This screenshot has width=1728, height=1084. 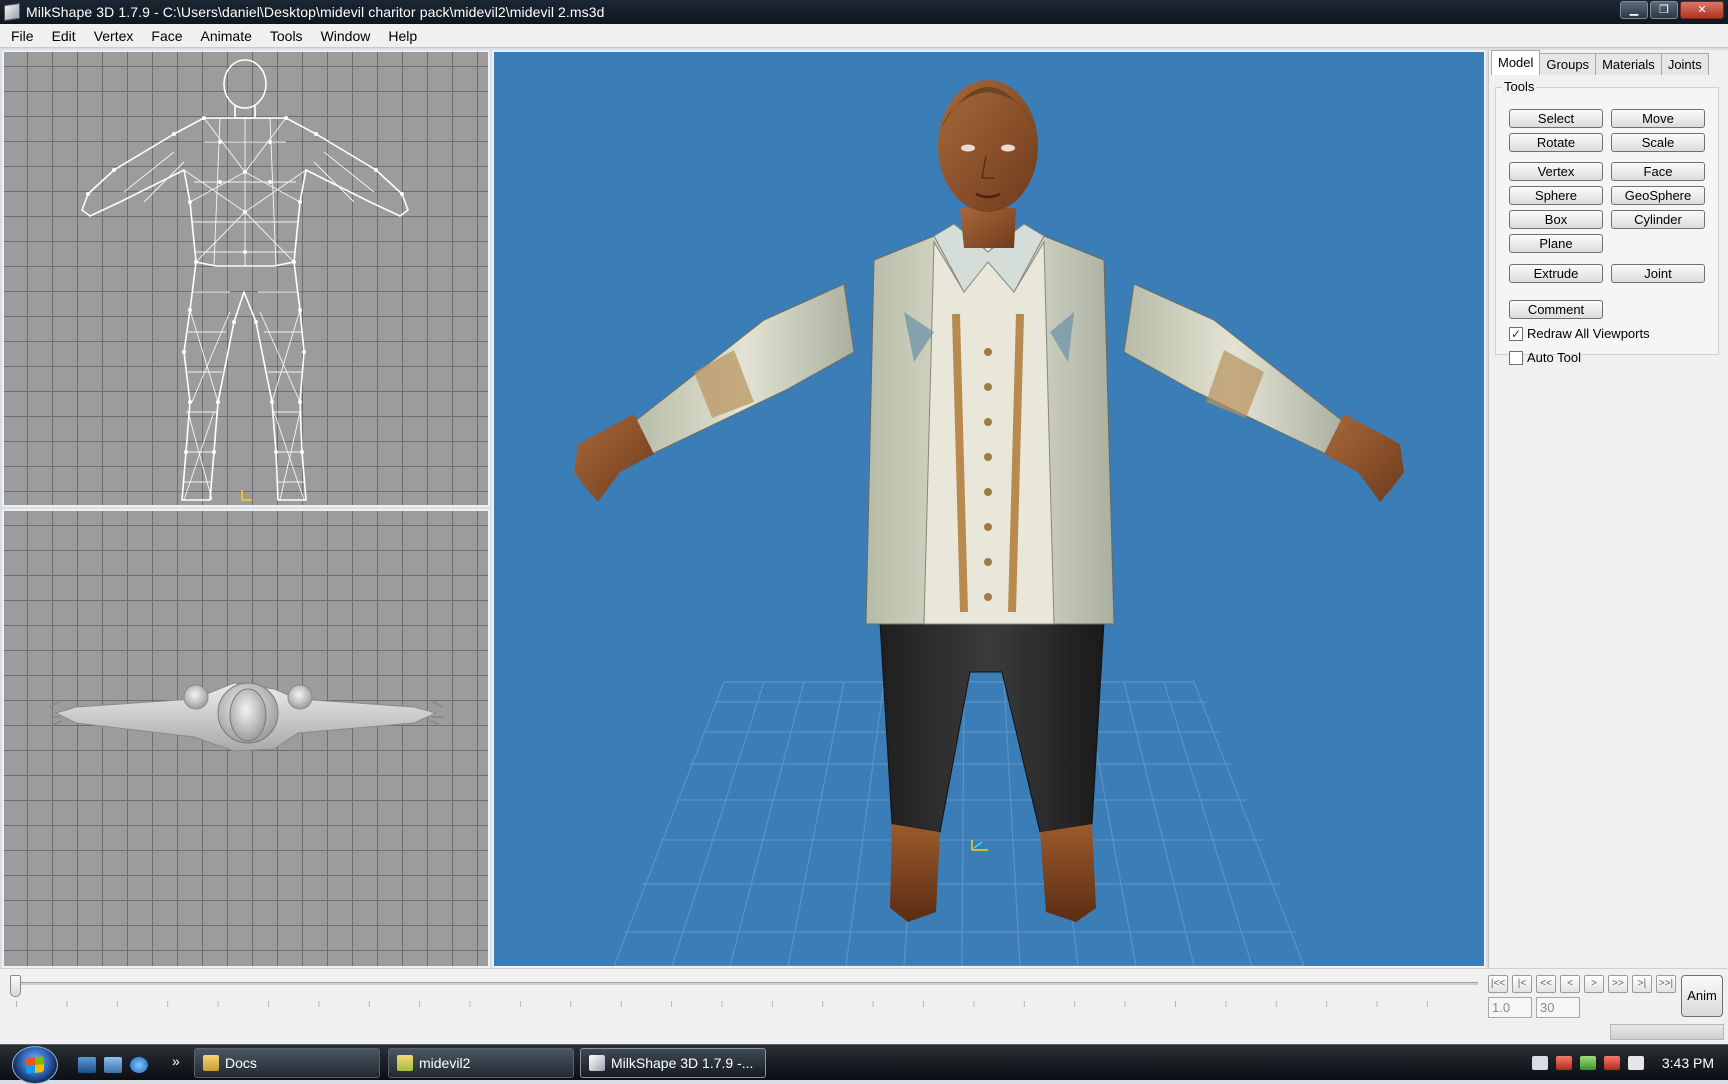 What do you see at coordinates (1628, 64) in the screenshot?
I see `tab-materials: Materials` at bounding box center [1628, 64].